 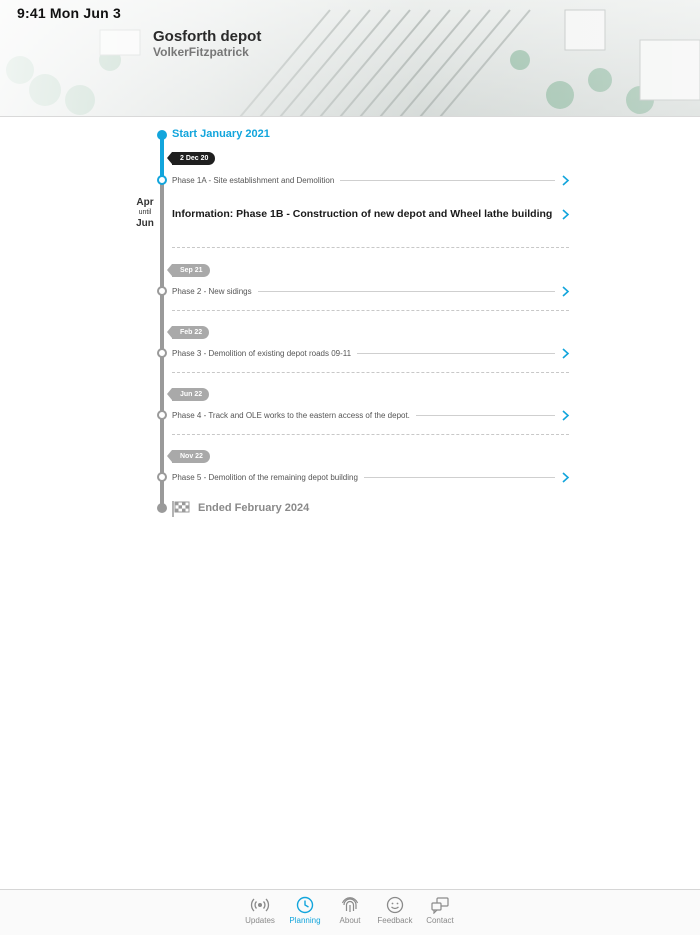 What do you see at coordinates (162, 508) in the screenshot?
I see `timeline-end-dot` at bounding box center [162, 508].